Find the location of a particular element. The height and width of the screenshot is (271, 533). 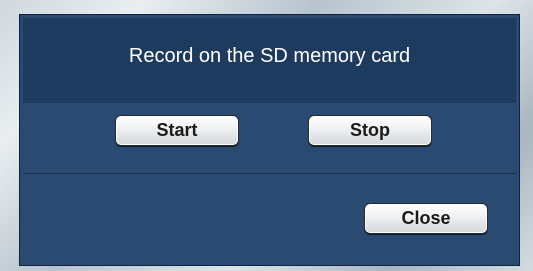

dialog-title: Record on the SD memory card is located at coordinates (269, 56).